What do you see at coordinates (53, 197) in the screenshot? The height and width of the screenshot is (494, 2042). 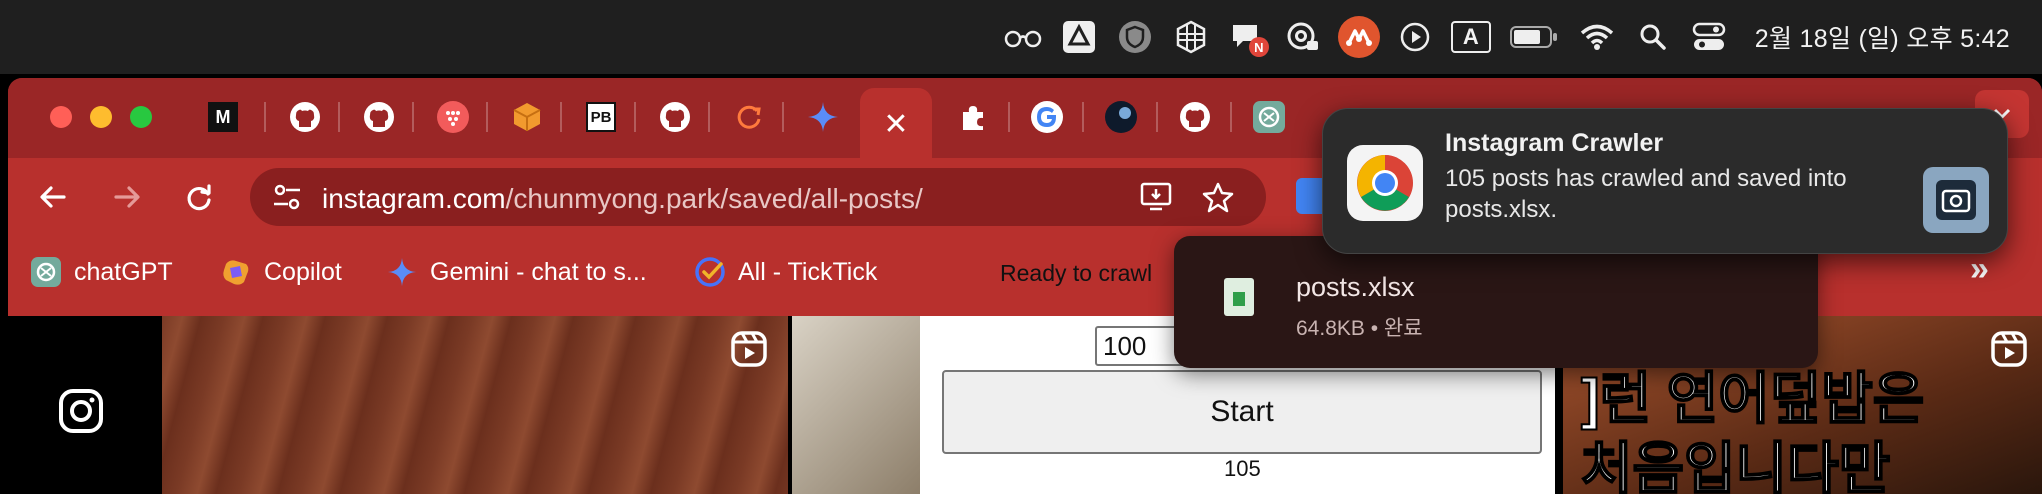 I see `back-button` at bounding box center [53, 197].